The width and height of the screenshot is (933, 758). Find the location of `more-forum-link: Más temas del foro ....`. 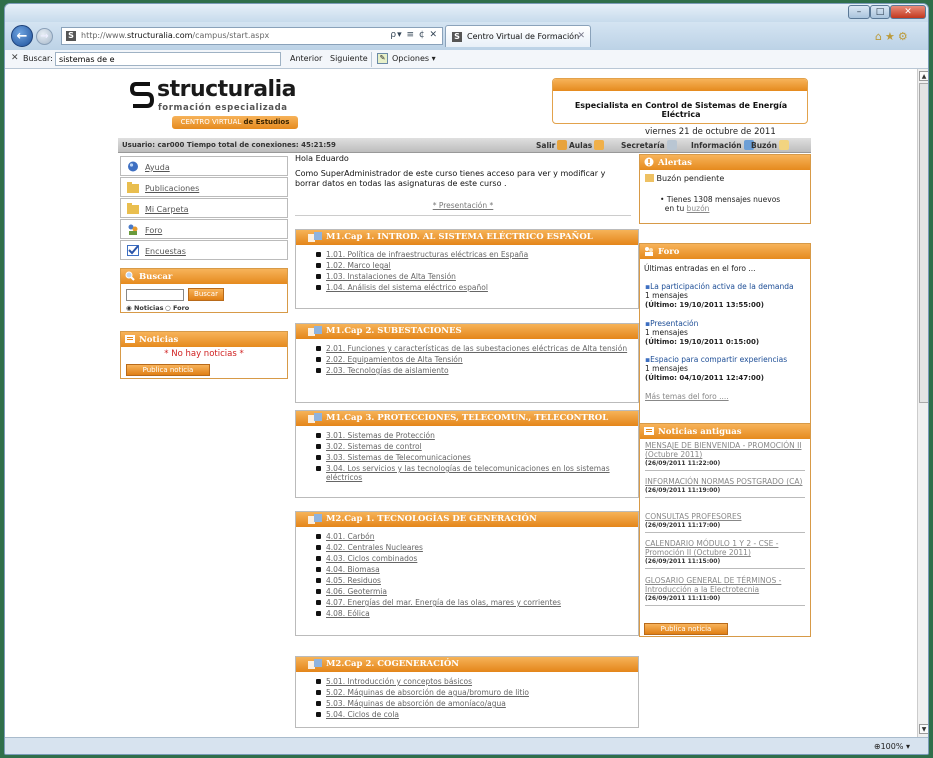

more-forum-link: Más temas del foro .... is located at coordinates (687, 396).